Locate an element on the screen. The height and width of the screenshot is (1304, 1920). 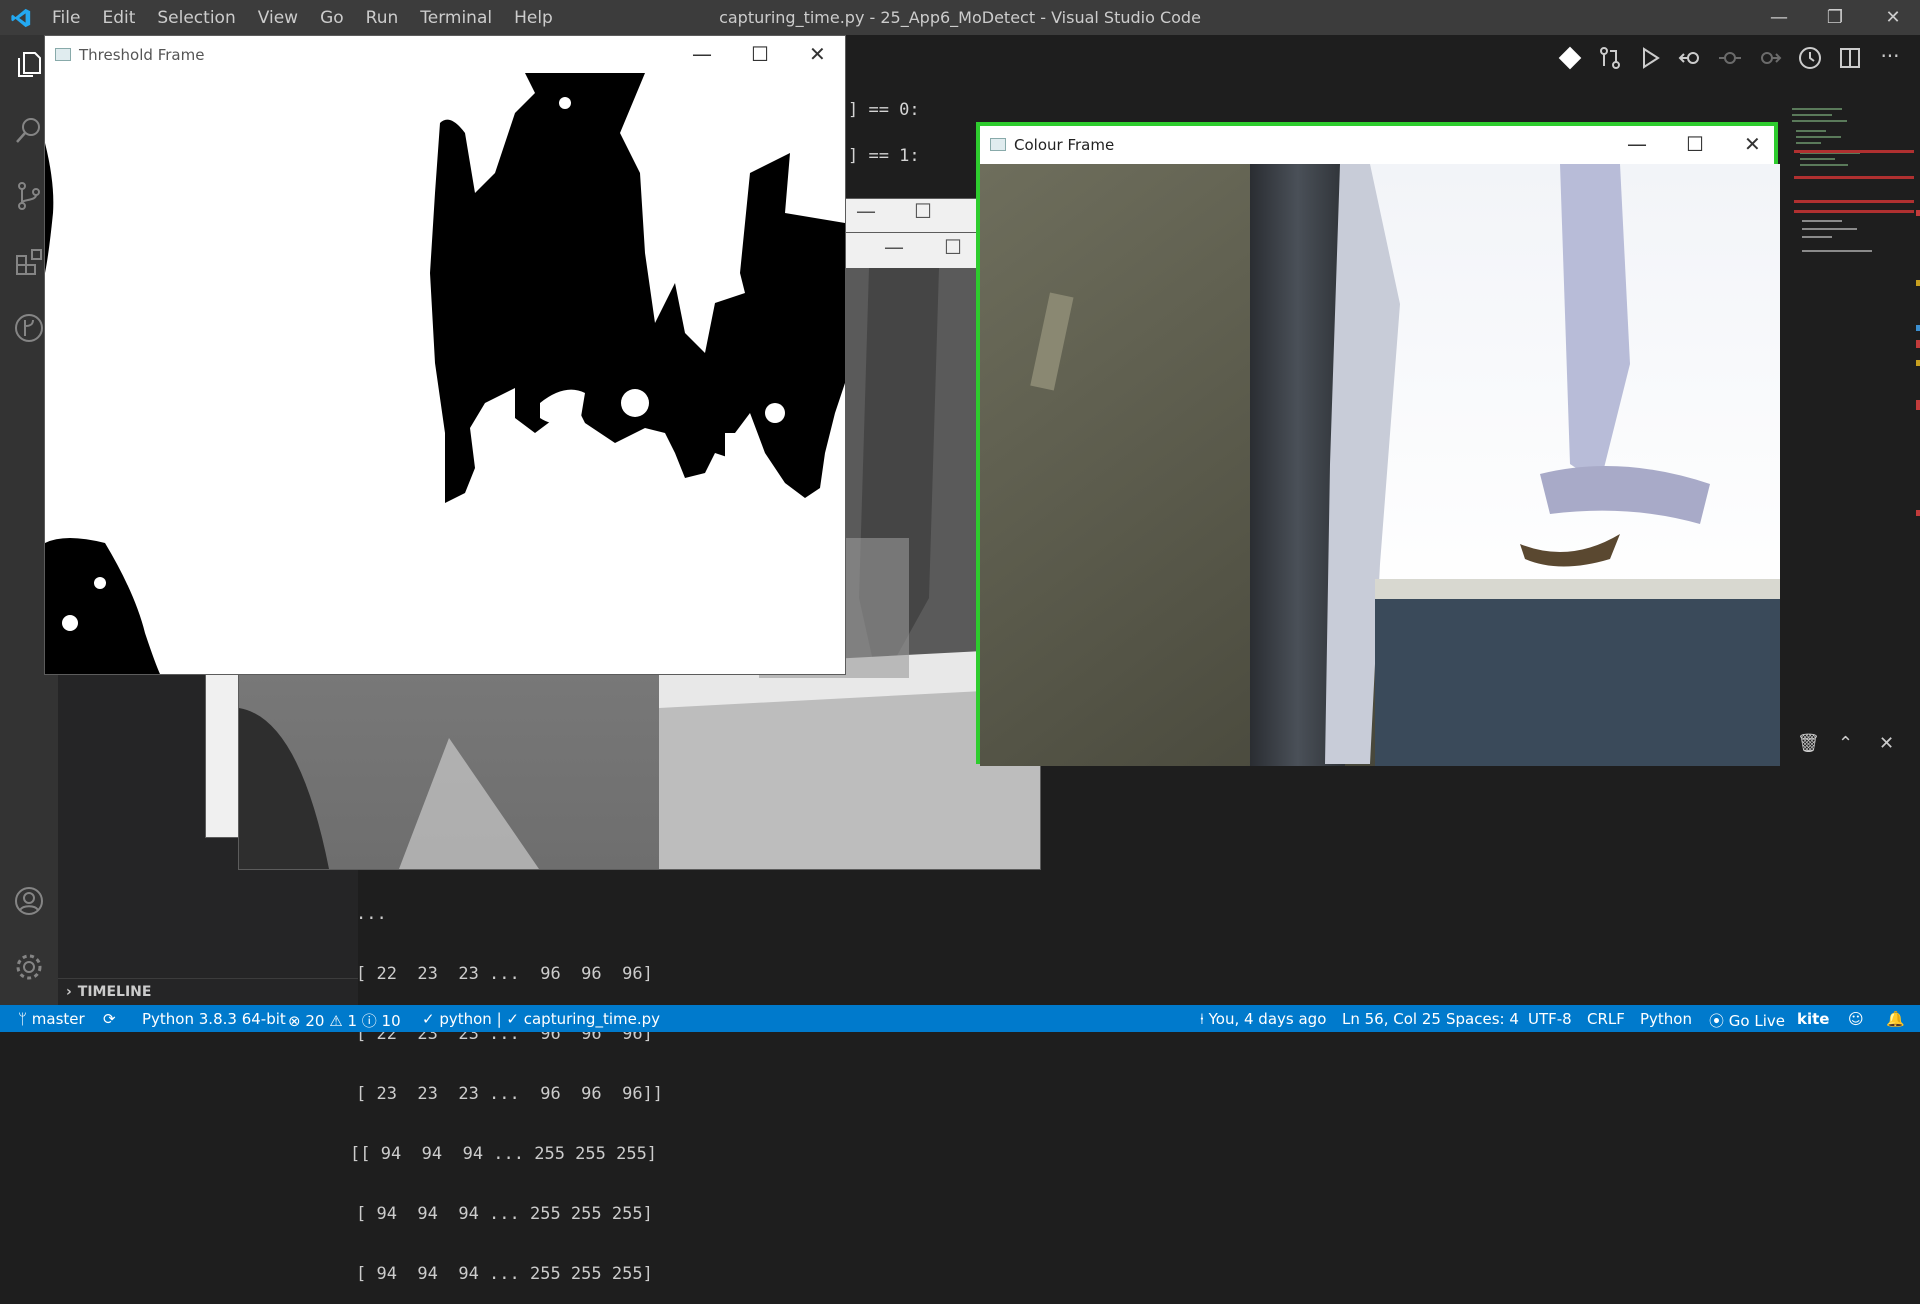
run-icon is located at coordinates (1650, 58).